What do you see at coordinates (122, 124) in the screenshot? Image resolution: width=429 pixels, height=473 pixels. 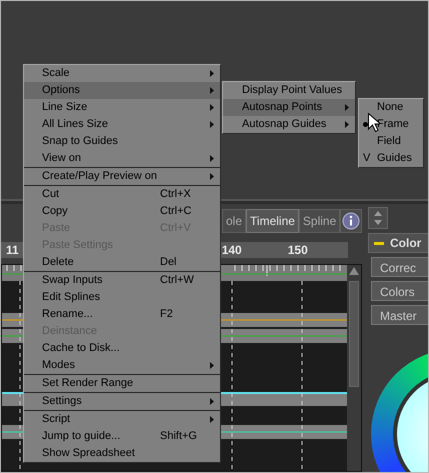 I see `menu-item: All Lines Size` at bounding box center [122, 124].